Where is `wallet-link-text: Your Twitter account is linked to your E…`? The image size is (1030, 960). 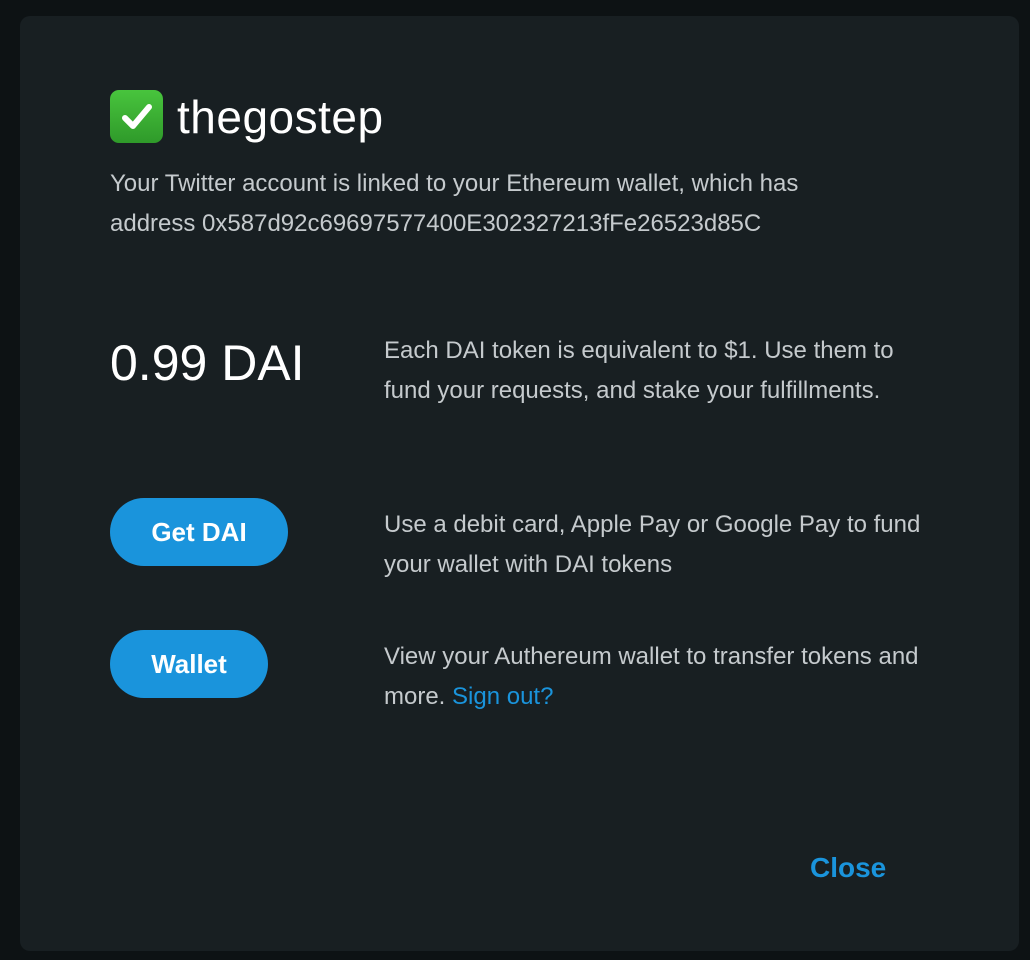
wallet-link-text: Your Twitter account is linked to your E… is located at coordinates (454, 183).